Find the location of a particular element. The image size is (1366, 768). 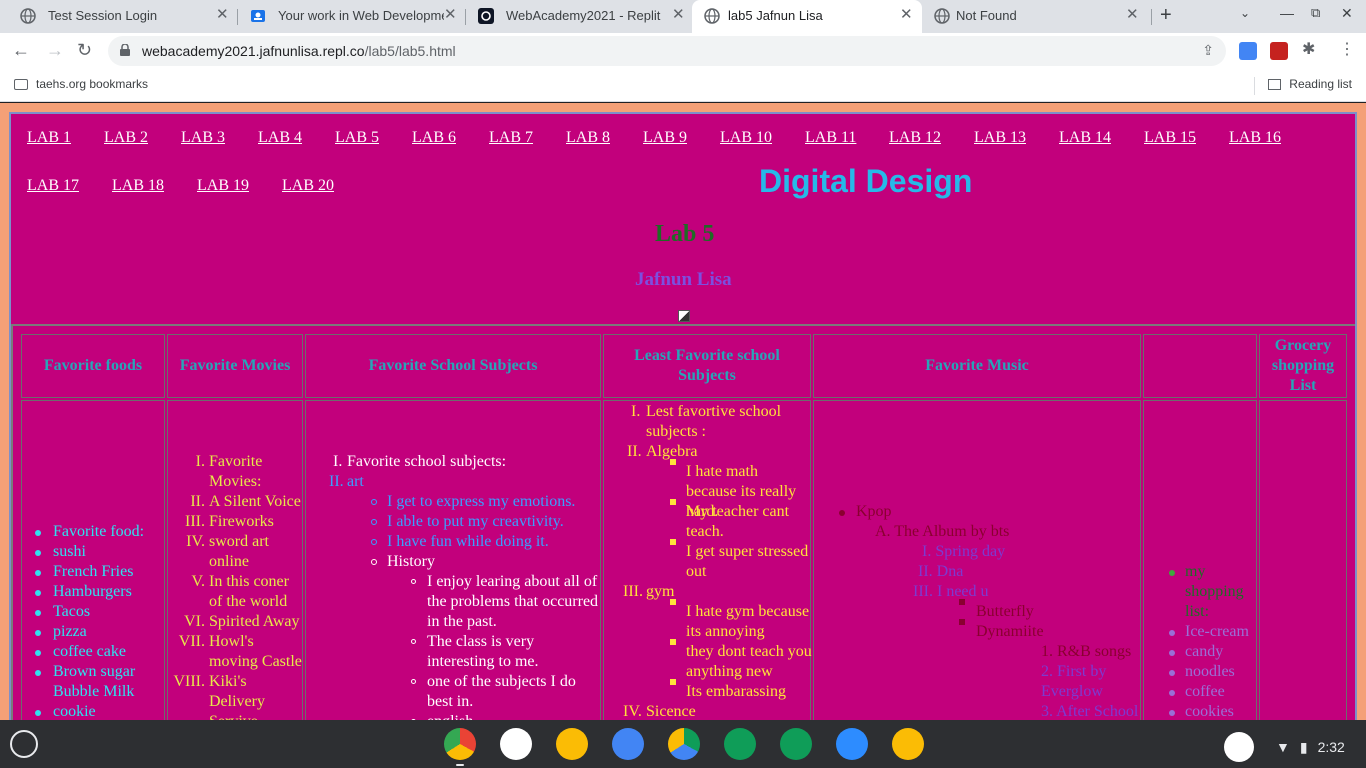

nav-lab-9: LAB 9 is located at coordinates (665, 138).